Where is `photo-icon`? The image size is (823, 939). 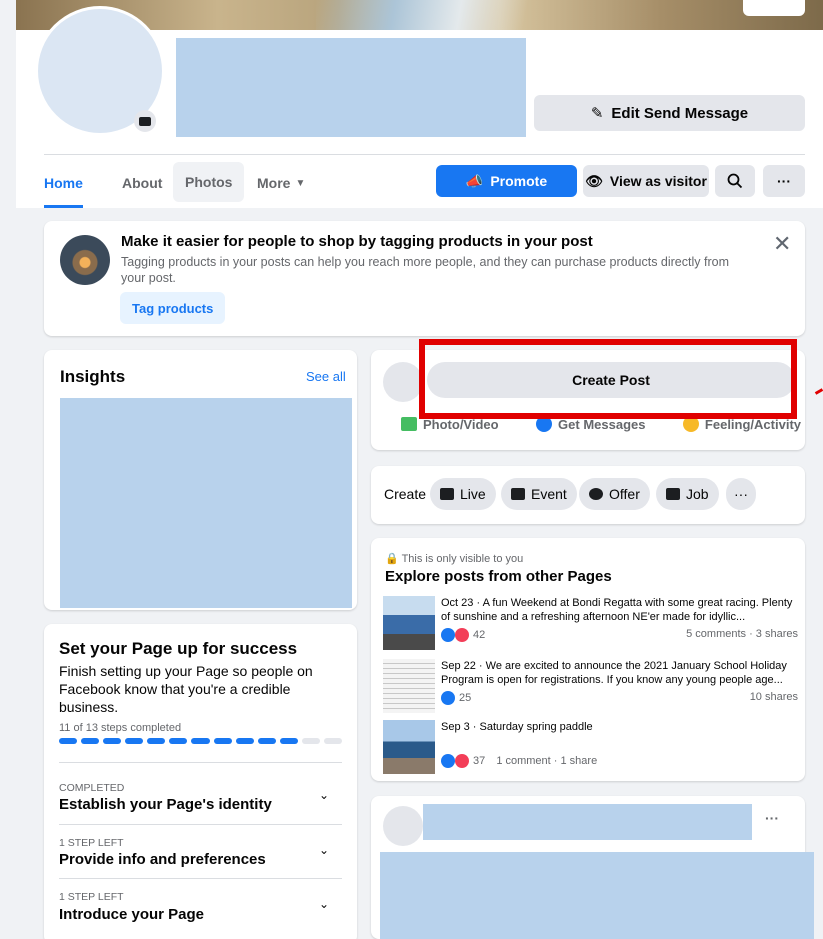
photo-icon is located at coordinates (409, 424).